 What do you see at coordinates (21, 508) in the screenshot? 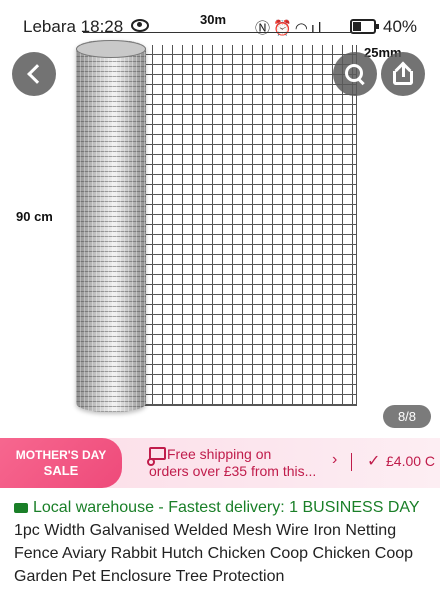
I see `local-warehouse-truck-icon` at bounding box center [21, 508].